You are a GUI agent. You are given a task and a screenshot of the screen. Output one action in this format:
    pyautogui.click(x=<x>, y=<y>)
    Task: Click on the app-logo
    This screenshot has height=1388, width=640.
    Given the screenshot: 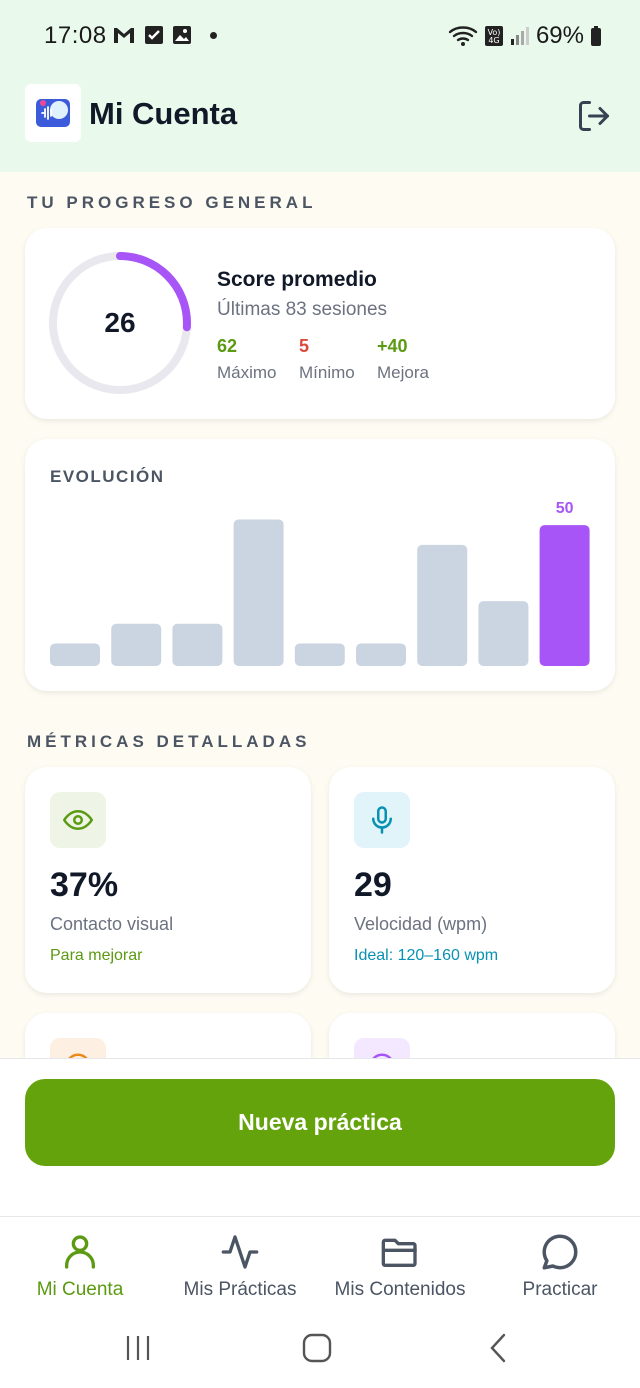 What is the action you would take?
    pyautogui.click(x=53, y=113)
    